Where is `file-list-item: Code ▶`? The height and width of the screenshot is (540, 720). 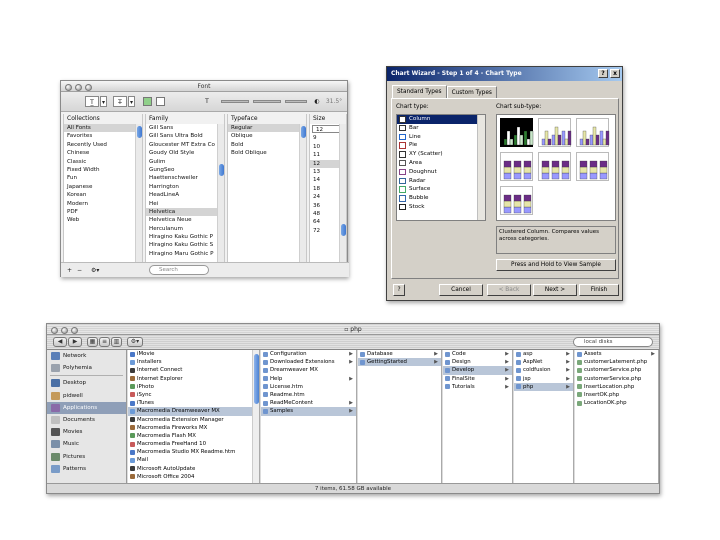 file-list-item: Code ▶ is located at coordinates (477, 354).